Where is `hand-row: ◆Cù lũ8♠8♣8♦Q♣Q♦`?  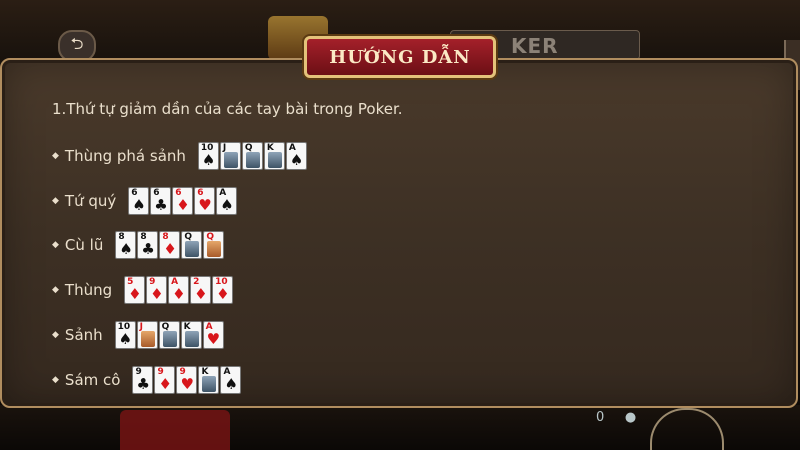 hand-row: ◆Cù lũ8♠8♣8♦Q♣Q♦ is located at coordinates (138, 245).